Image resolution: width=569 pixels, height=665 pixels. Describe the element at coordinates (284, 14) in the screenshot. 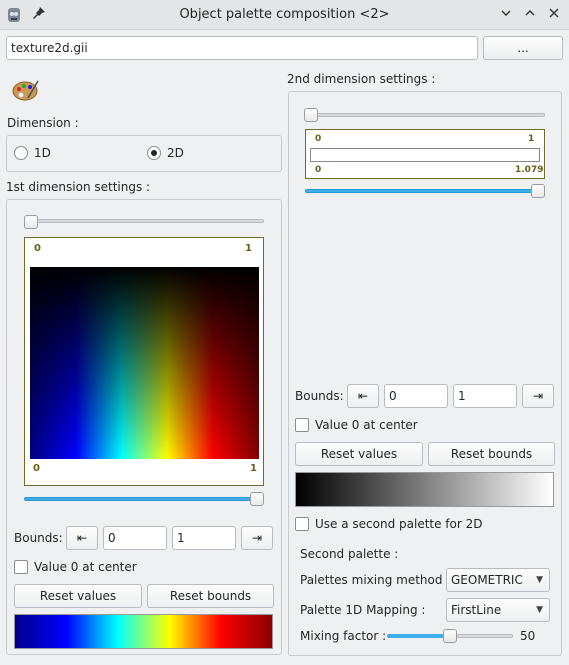

I see `window-title: Object palette composition <2>` at that location.